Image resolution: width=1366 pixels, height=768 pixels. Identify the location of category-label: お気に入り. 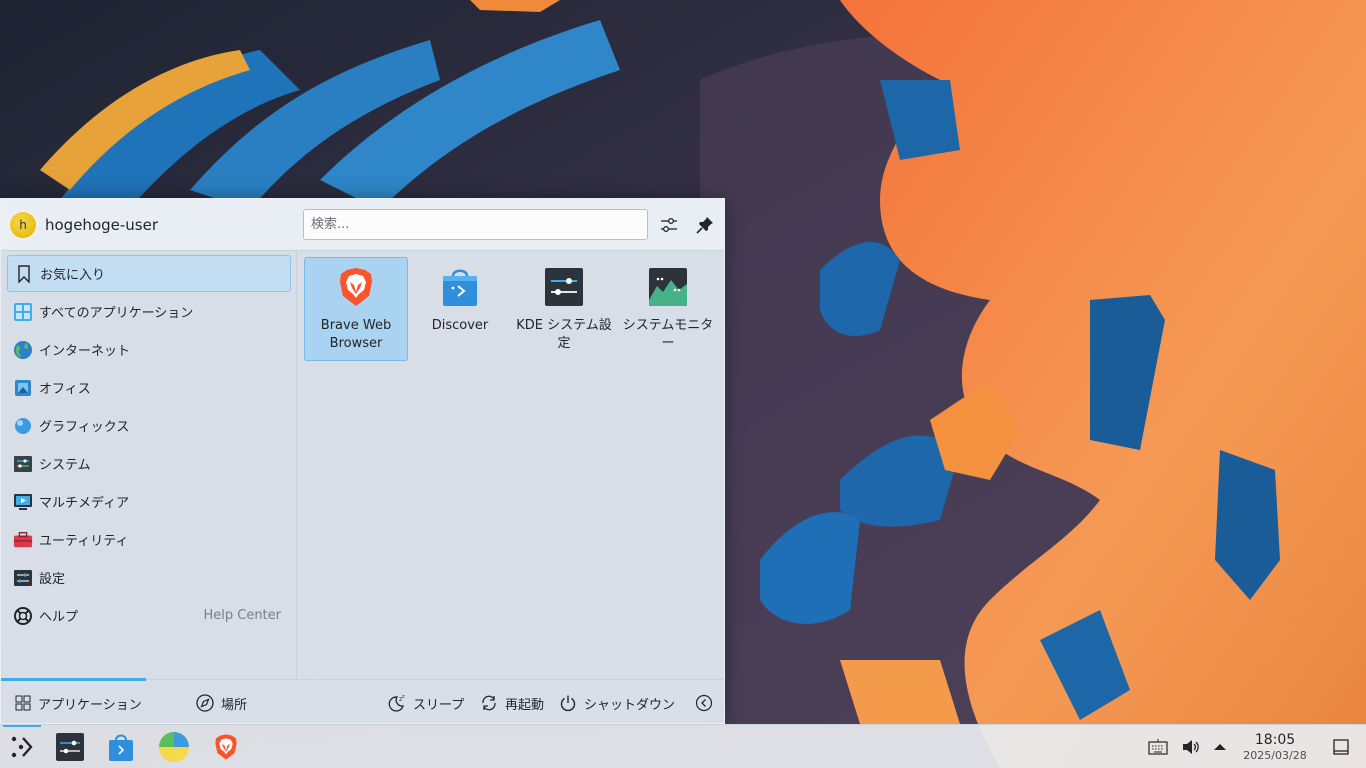
(73, 275).